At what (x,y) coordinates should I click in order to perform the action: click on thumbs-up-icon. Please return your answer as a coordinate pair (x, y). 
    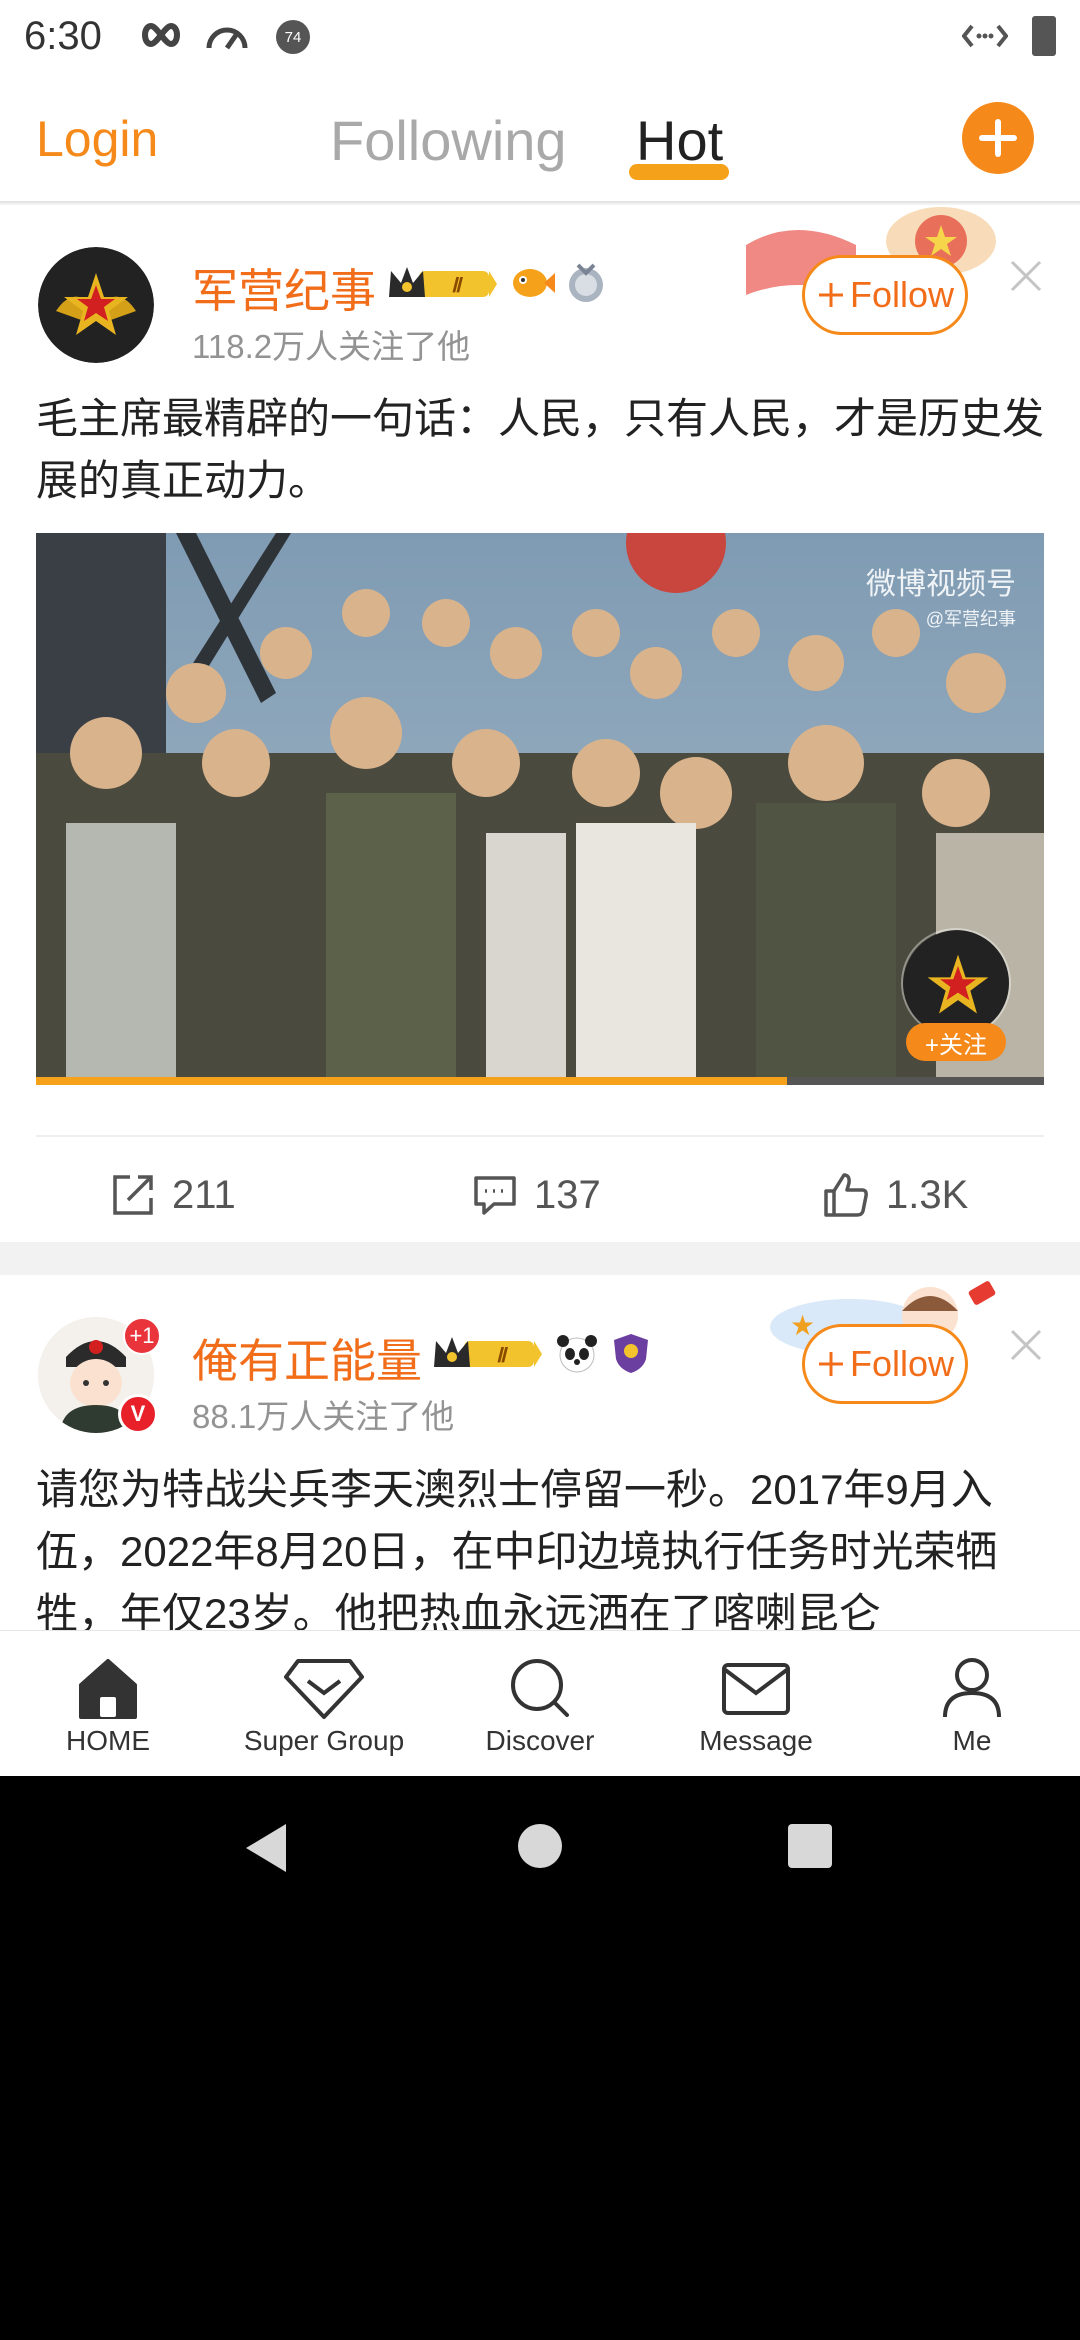
    Looking at the image, I should click on (846, 1195).